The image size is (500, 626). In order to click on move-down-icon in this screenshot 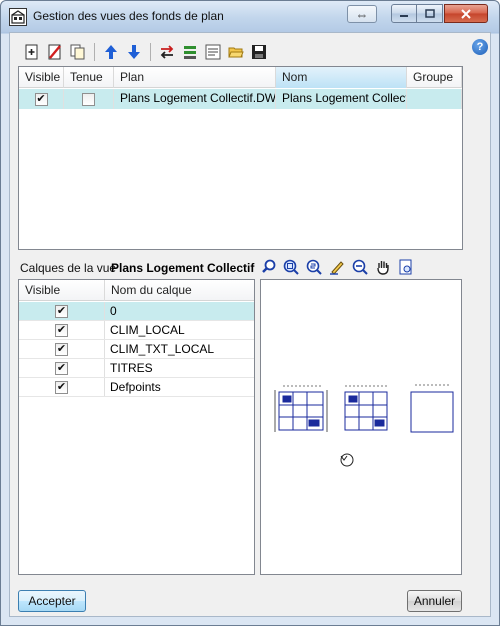, I will do `click(134, 52)`.